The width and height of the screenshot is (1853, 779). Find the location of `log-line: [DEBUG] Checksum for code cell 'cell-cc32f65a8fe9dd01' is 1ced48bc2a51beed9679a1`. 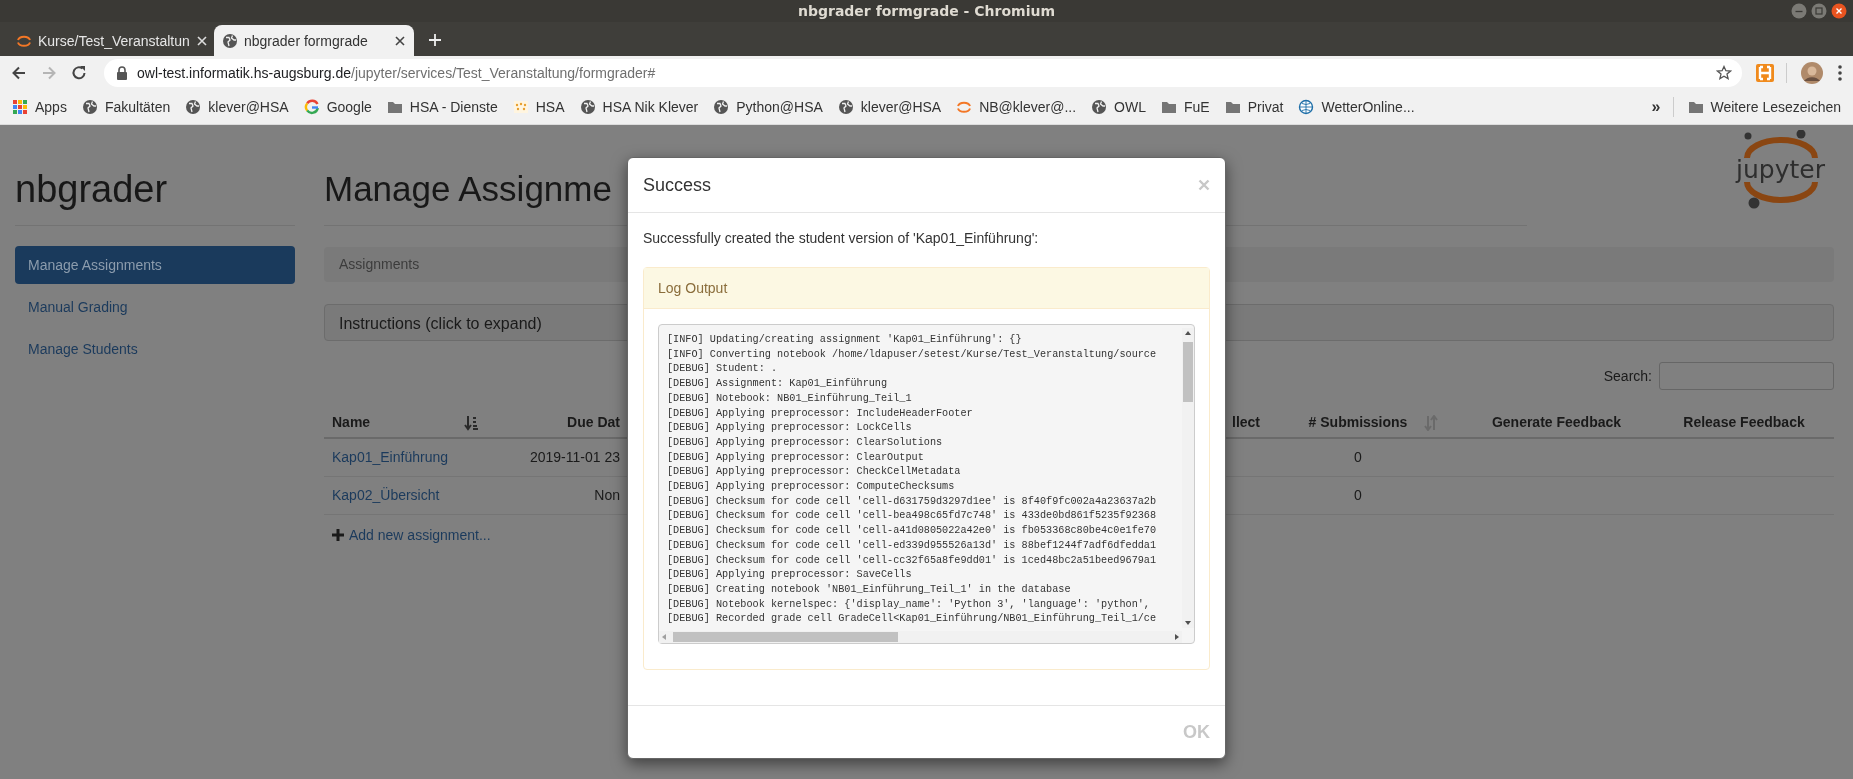

log-line: [DEBUG] Checksum for code cell 'cell-cc32f65a8fe9dd01' is 1ced48bc2a51beed9679a1 is located at coordinates (912, 560).